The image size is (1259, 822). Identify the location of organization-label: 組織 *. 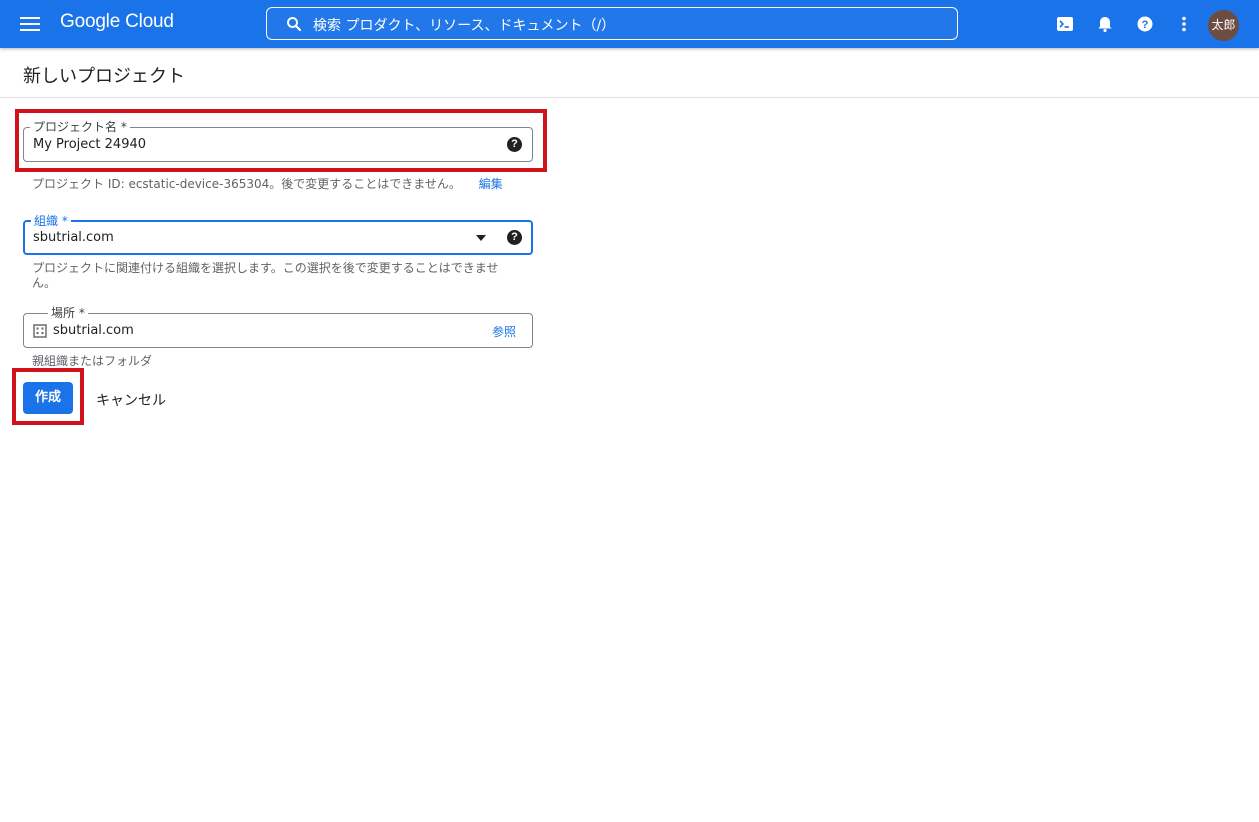
(51, 220).